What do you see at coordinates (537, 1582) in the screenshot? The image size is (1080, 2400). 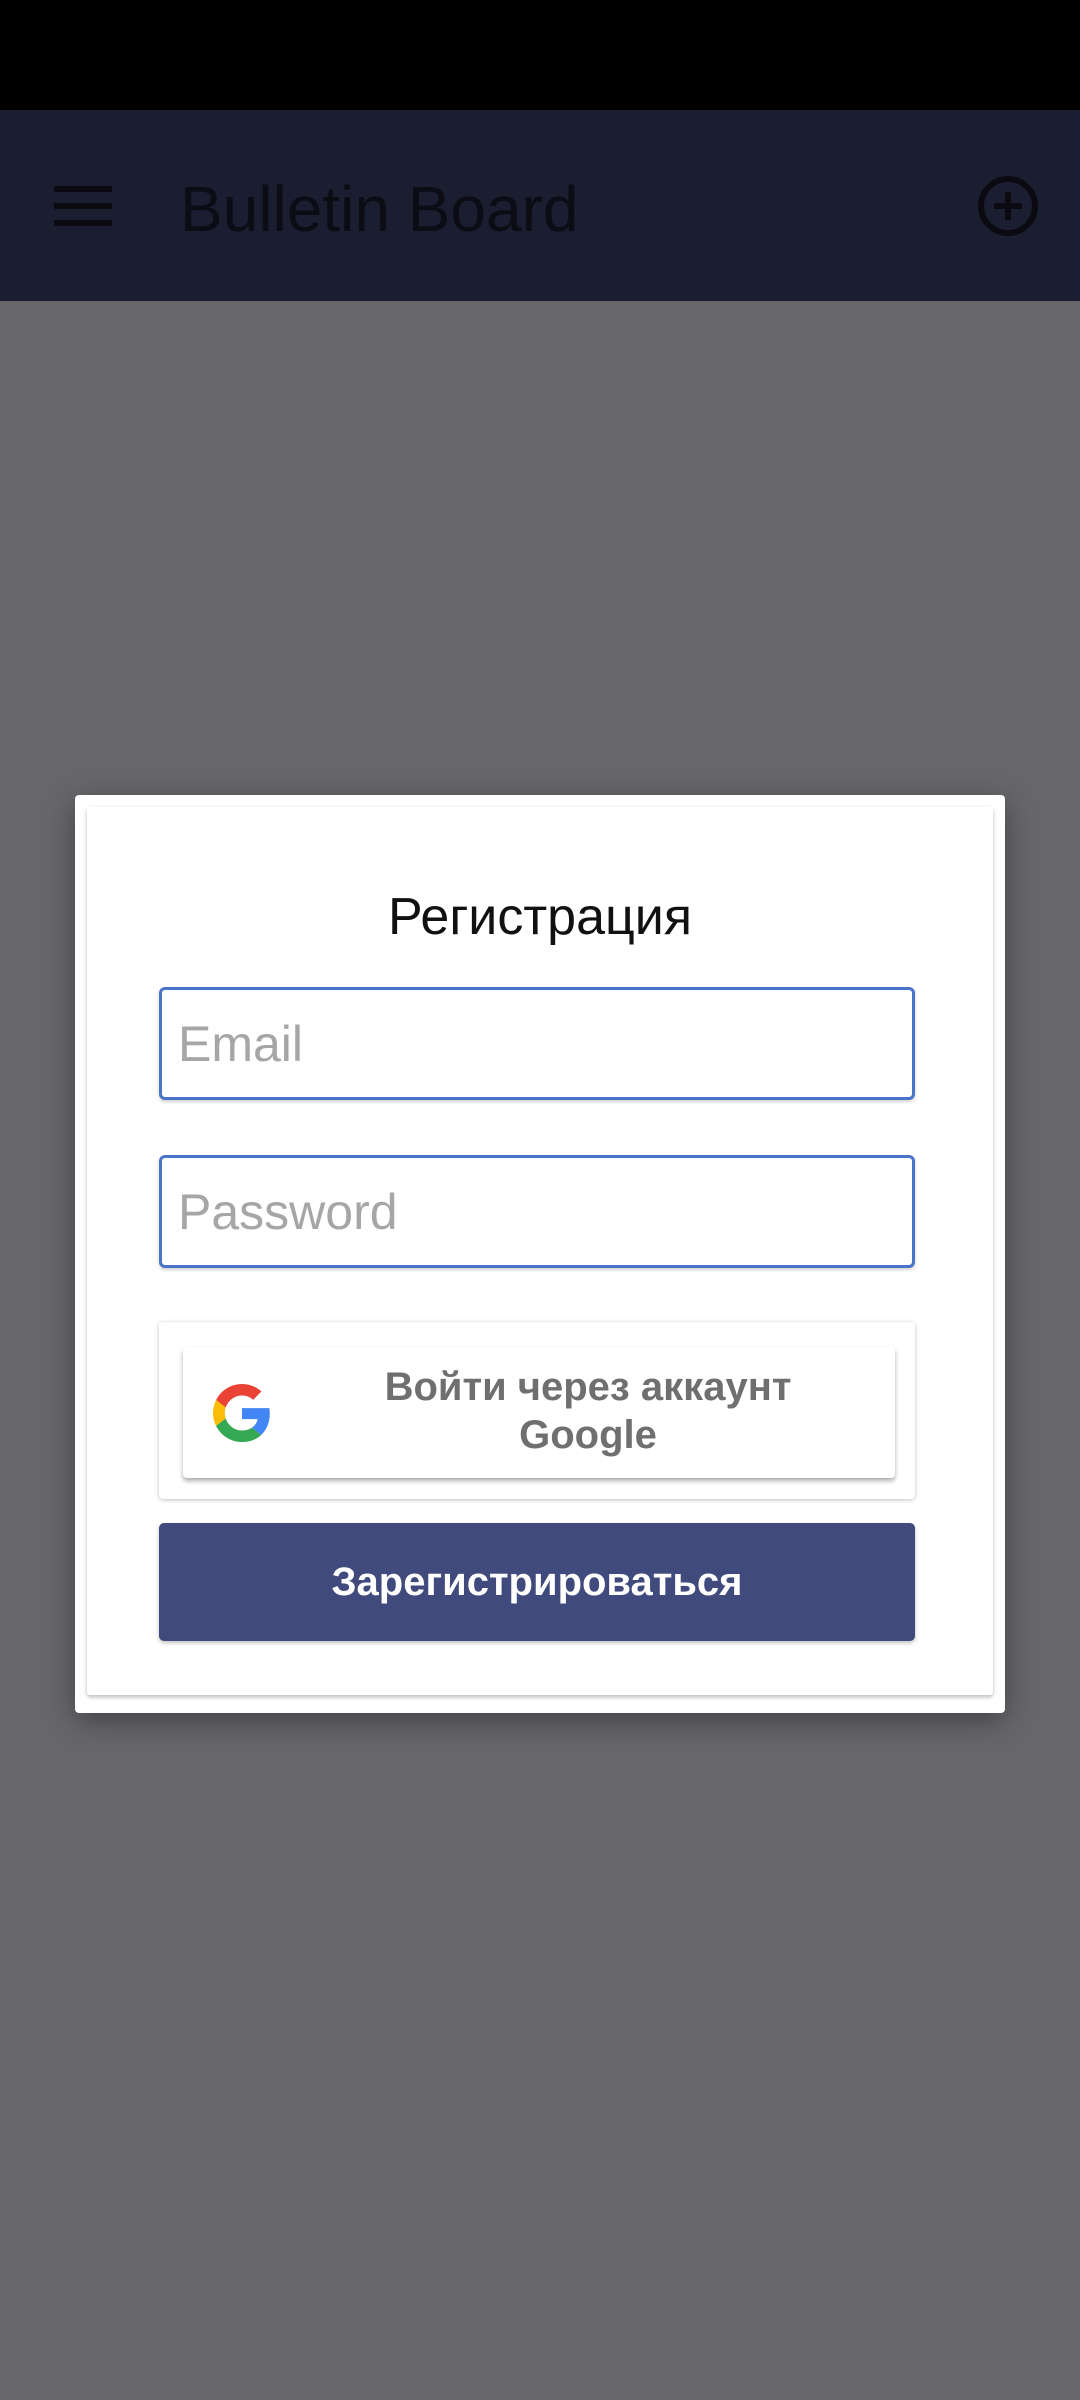 I see `register-button: Зарегистрироваться` at bounding box center [537, 1582].